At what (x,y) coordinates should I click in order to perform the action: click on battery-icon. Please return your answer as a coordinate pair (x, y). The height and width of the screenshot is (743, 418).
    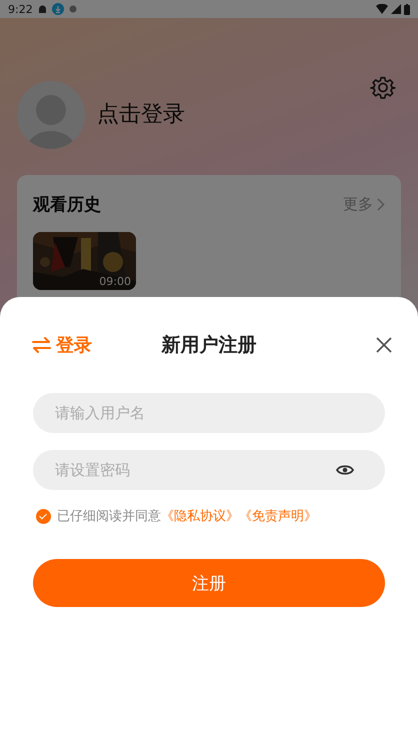
    Looking at the image, I should click on (407, 9).